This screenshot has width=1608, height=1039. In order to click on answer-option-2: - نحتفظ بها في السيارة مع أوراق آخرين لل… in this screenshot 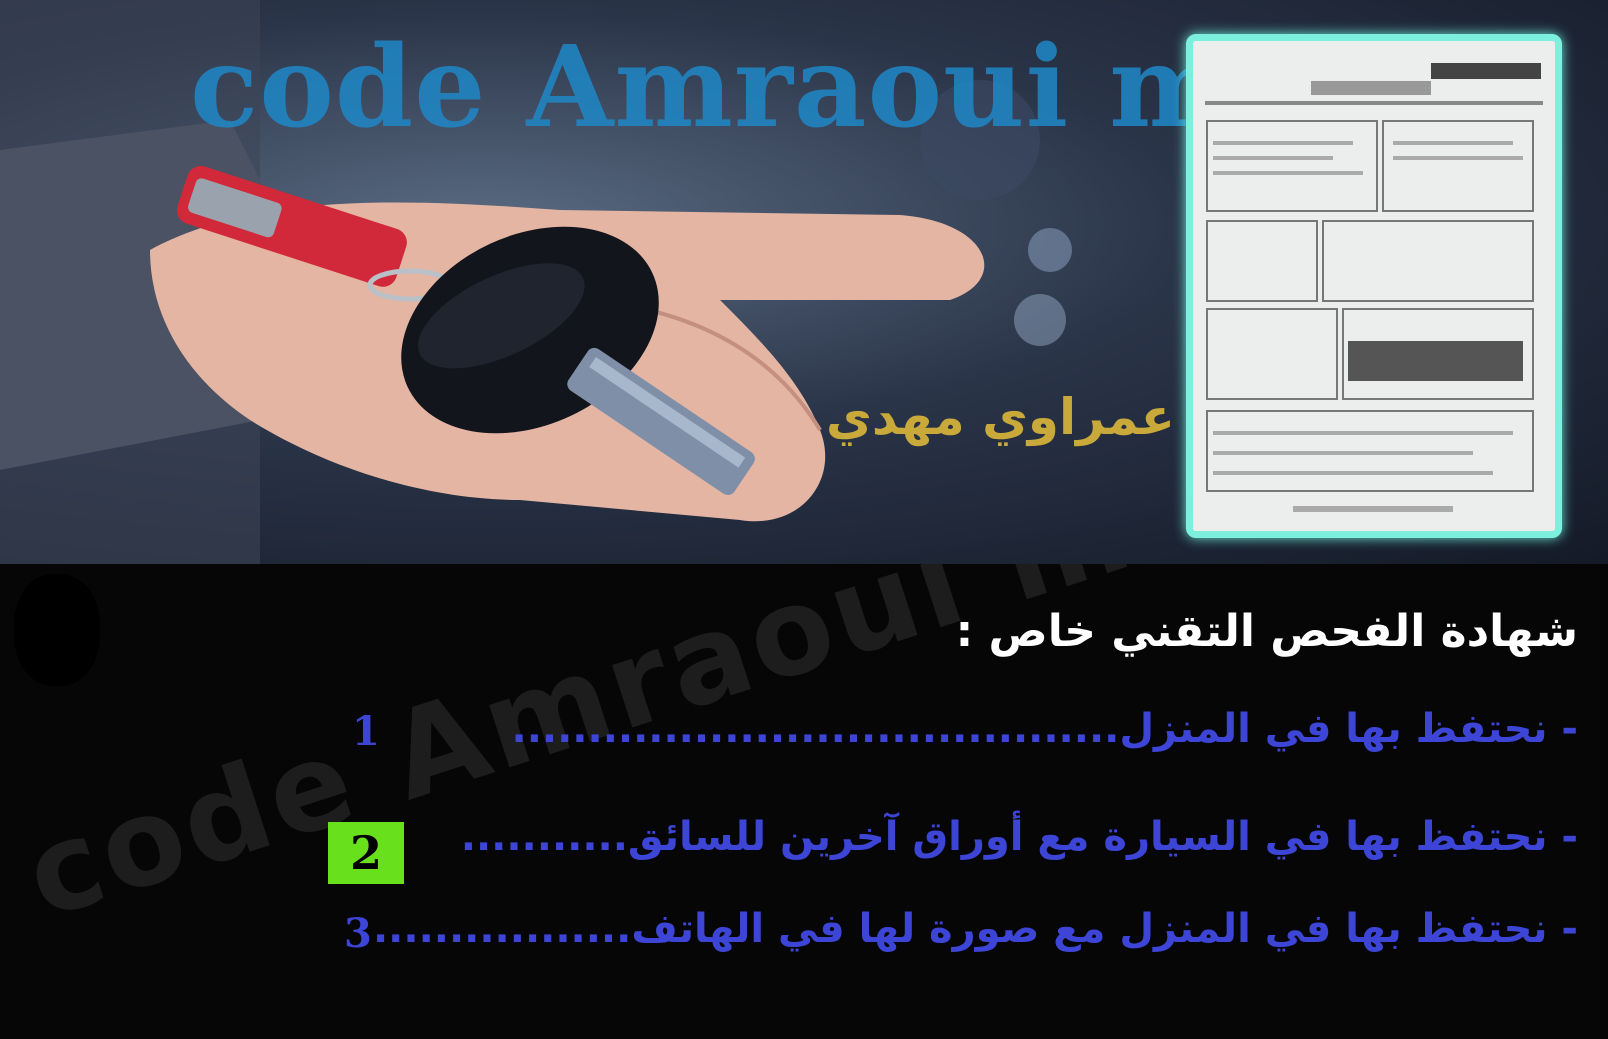, I will do `click(1019, 837)`.